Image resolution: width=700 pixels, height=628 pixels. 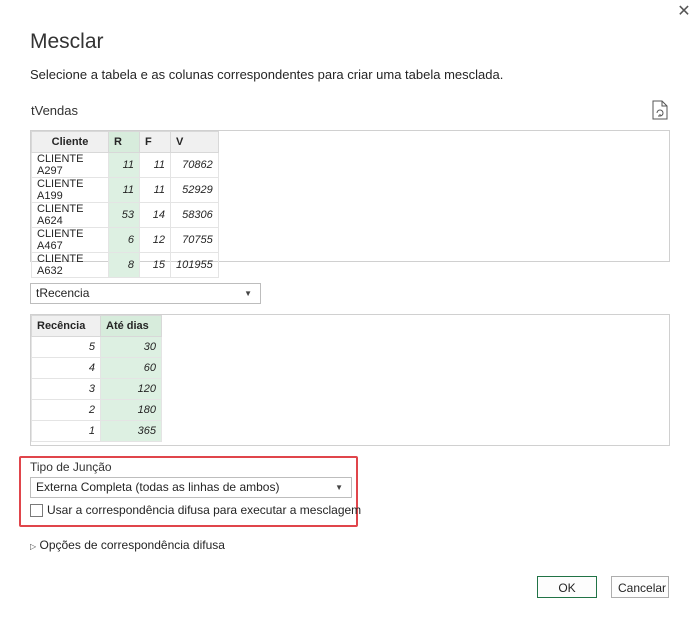 I want to click on table-cell: 58306, so click(x=194, y=215).